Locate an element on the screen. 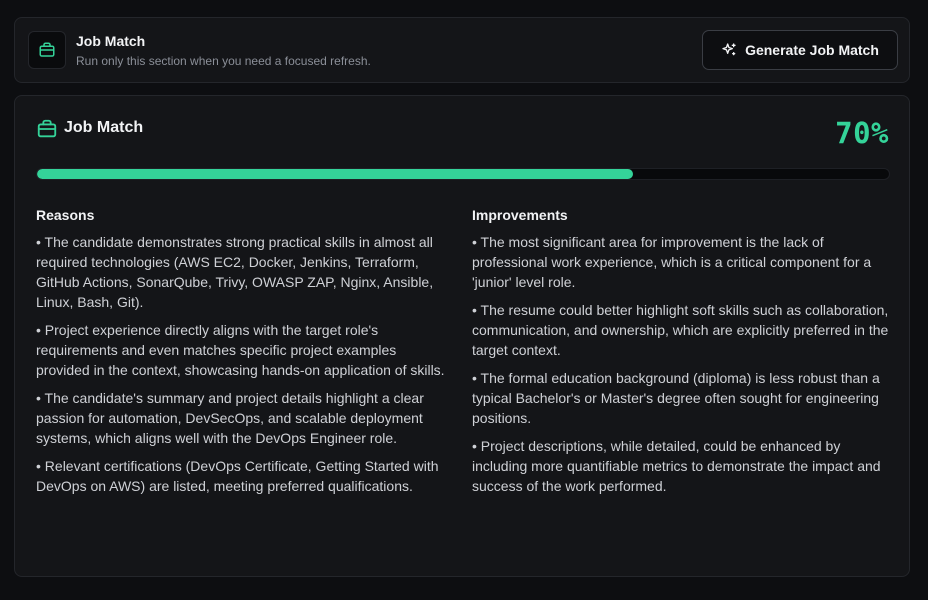  card-title: Job Match is located at coordinates (104, 127).